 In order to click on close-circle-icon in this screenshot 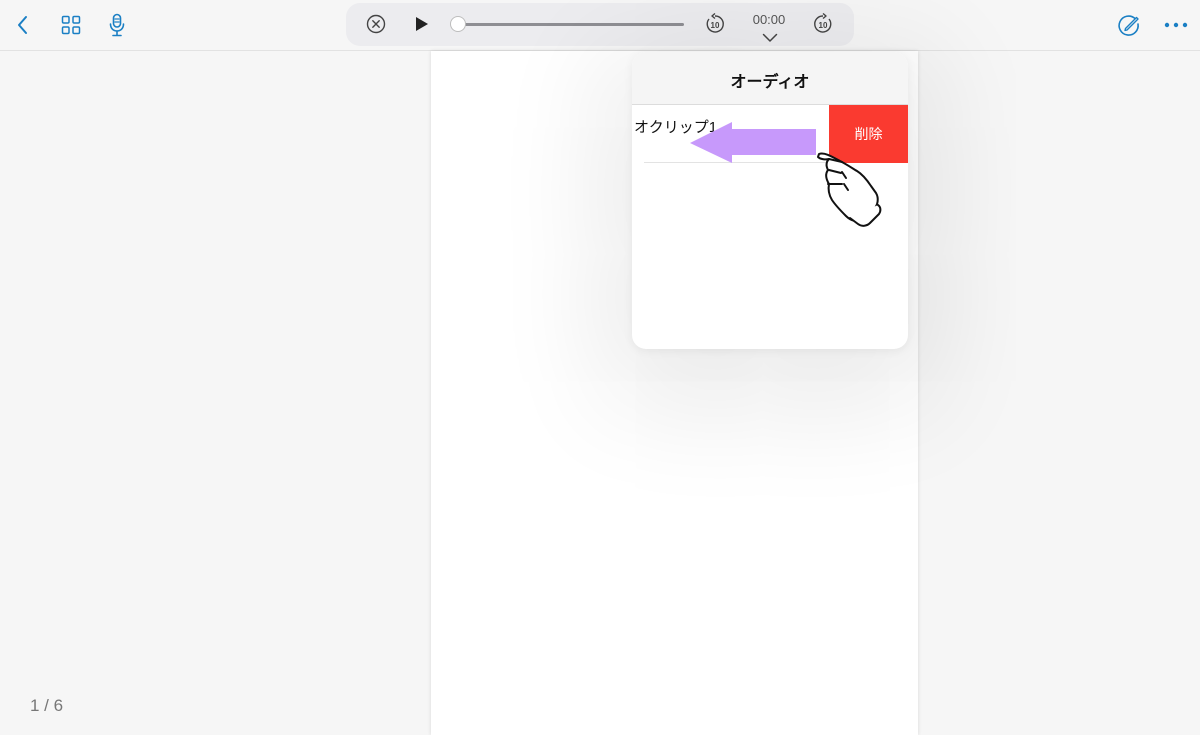, I will do `click(376, 24)`.